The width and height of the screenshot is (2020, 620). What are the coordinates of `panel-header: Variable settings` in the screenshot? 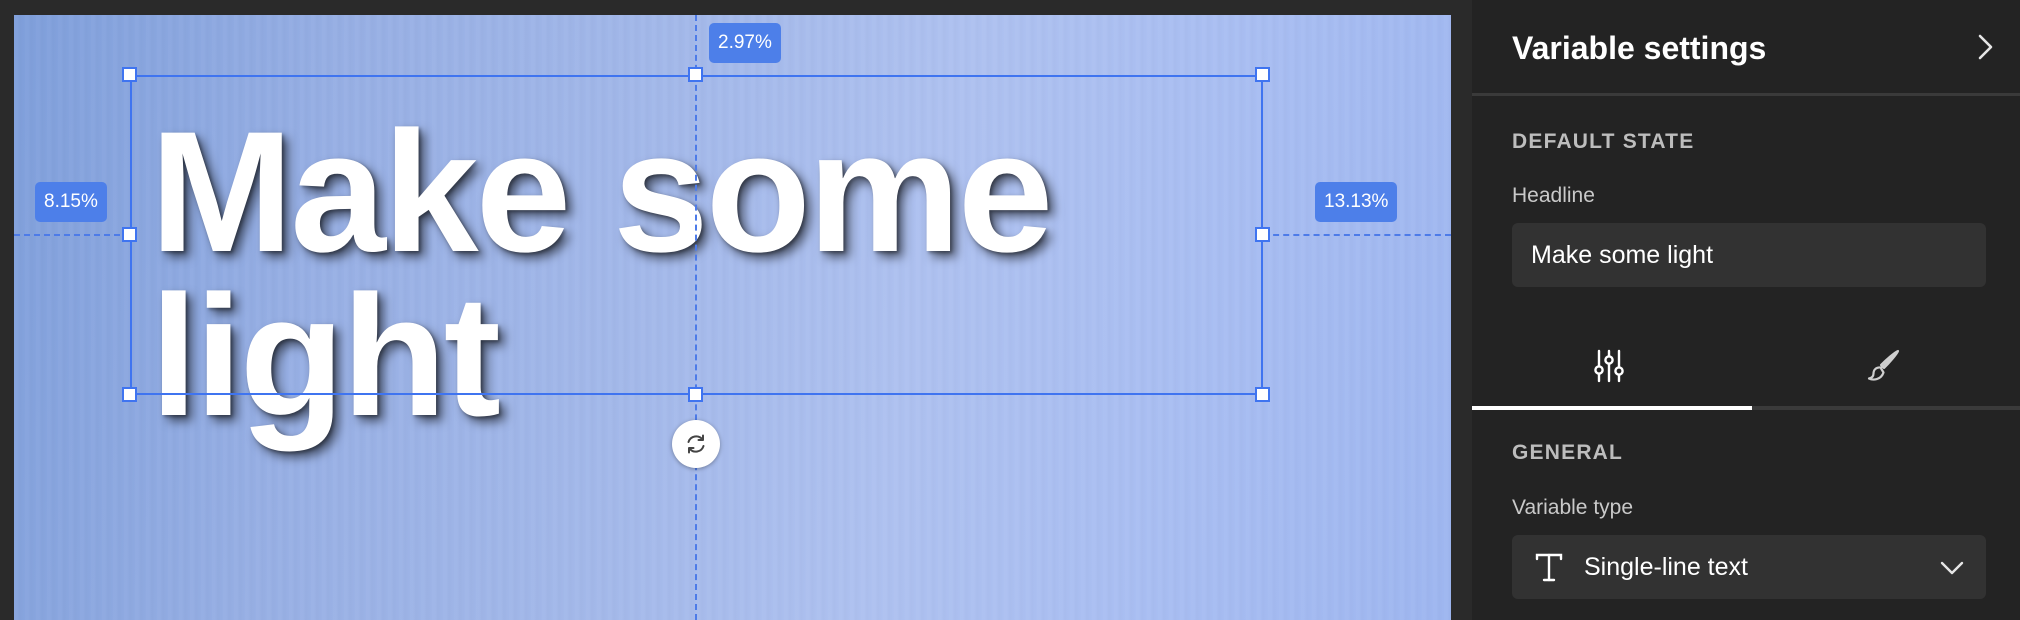 It's located at (1746, 48).